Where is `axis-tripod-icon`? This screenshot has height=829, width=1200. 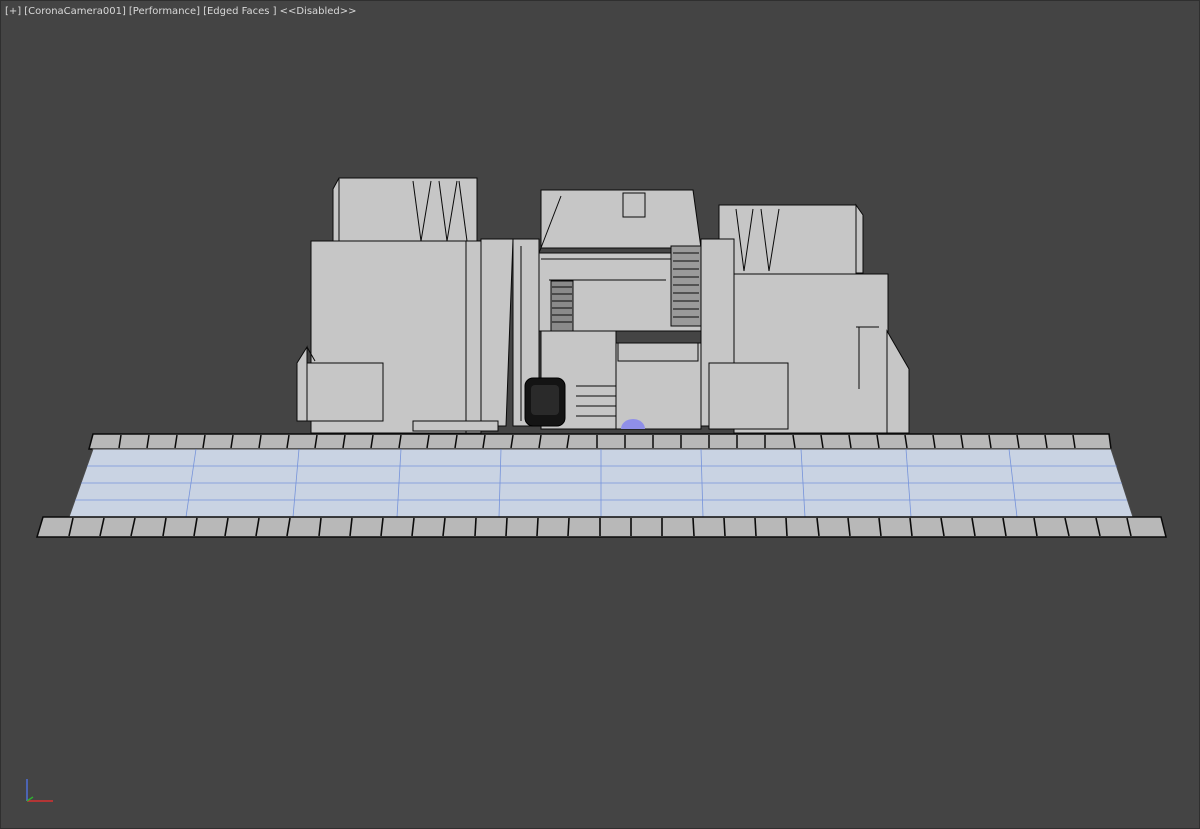 axis-tripod-icon is located at coordinates (39, 790).